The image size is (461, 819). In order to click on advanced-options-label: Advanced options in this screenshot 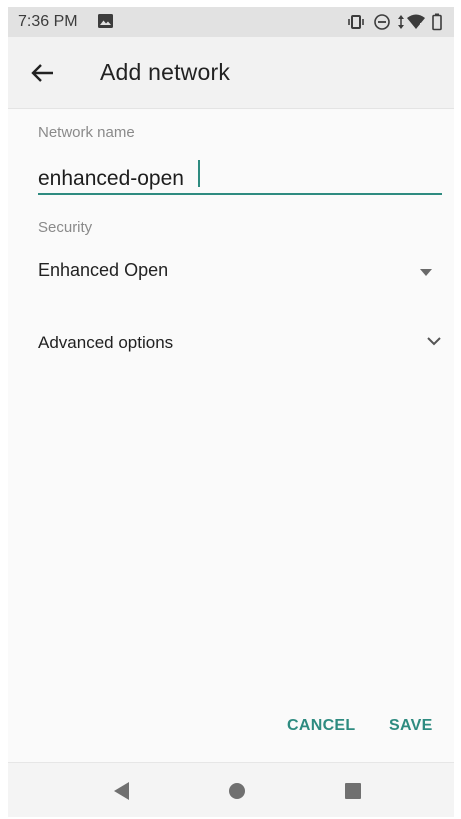, I will do `click(106, 342)`.